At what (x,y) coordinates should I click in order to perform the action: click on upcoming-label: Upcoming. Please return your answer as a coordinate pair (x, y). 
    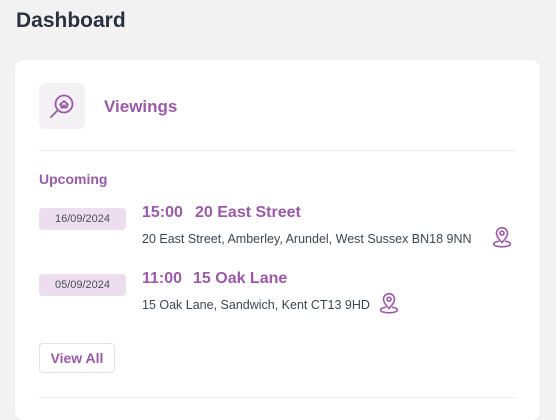
    Looking at the image, I should click on (73, 179).